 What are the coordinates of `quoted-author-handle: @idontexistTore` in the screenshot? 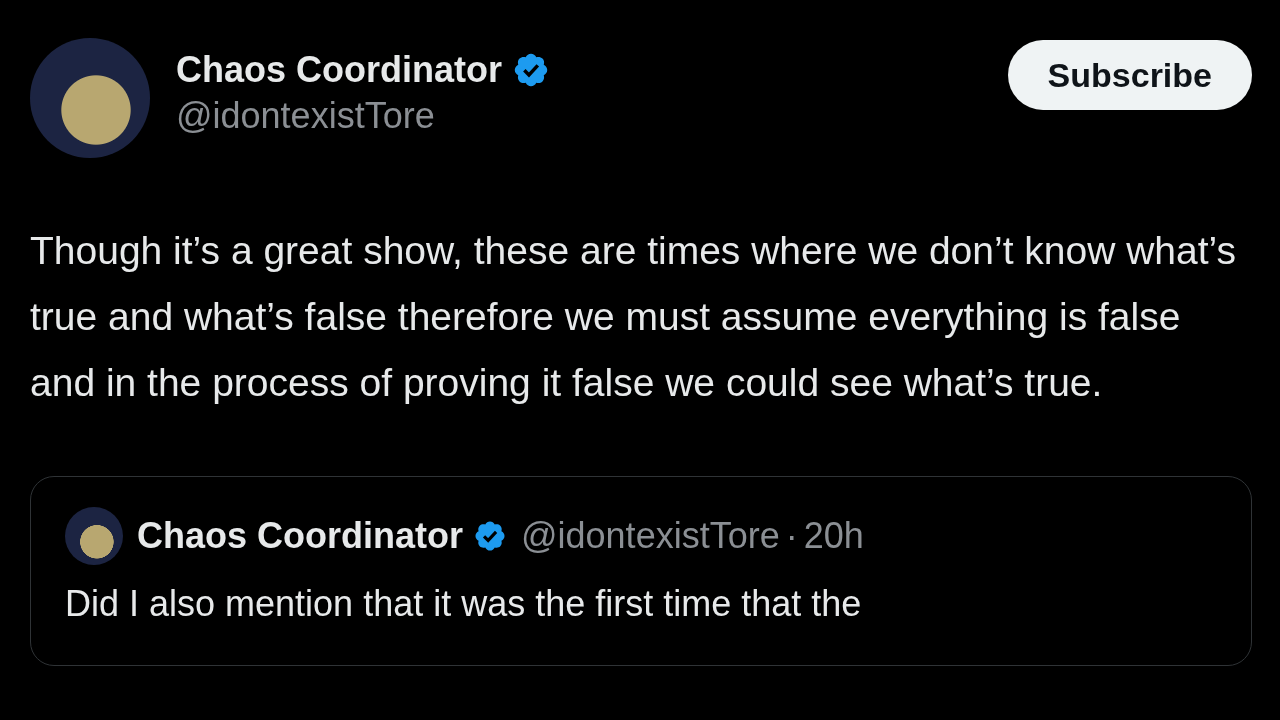 It's located at (650, 536).